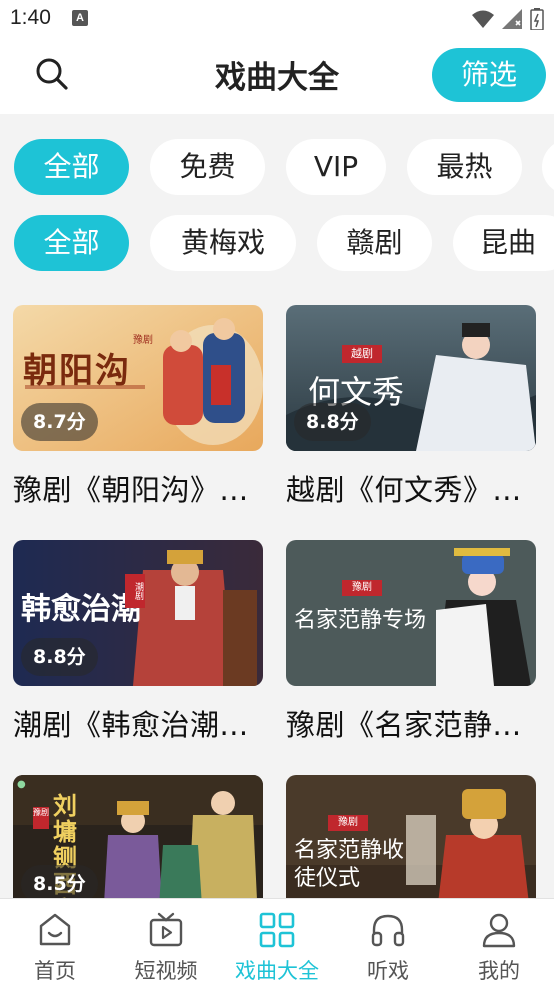 This screenshot has width=554, height=984. I want to click on headphones-icon, so click(388, 930).